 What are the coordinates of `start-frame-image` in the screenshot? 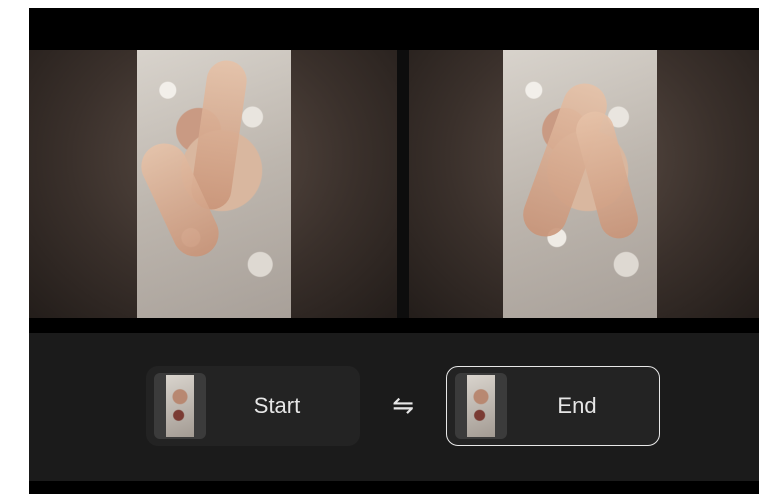 It's located at (212, 184).